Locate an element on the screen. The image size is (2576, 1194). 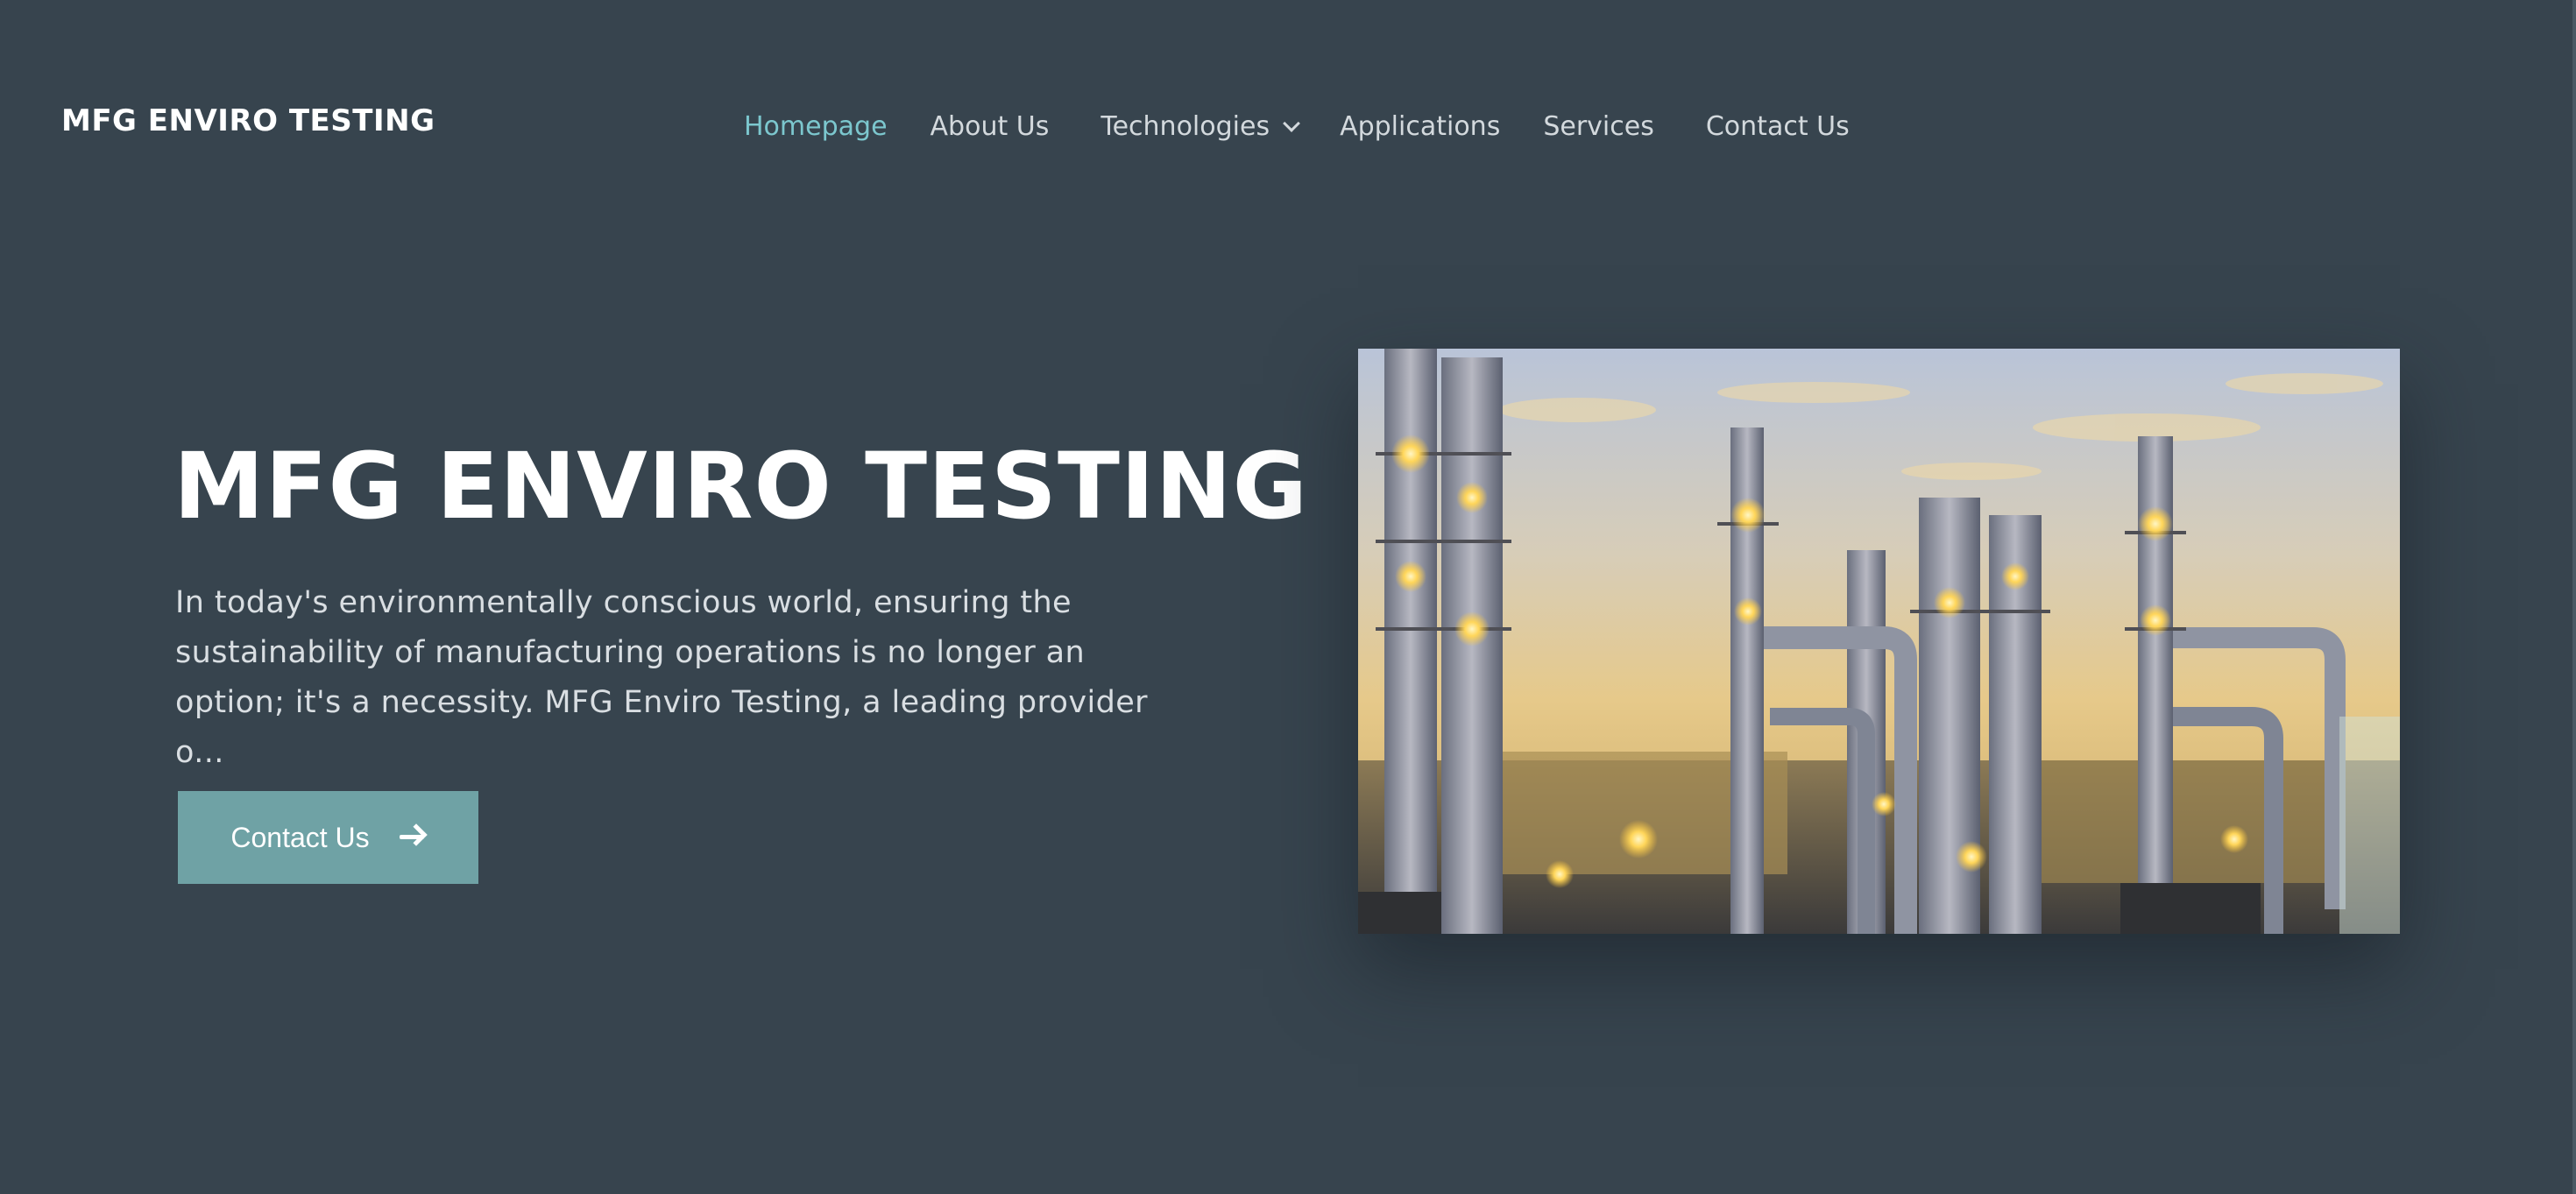
nav-item-contact-us: Contact Us is located at coordinates (1778, 127).